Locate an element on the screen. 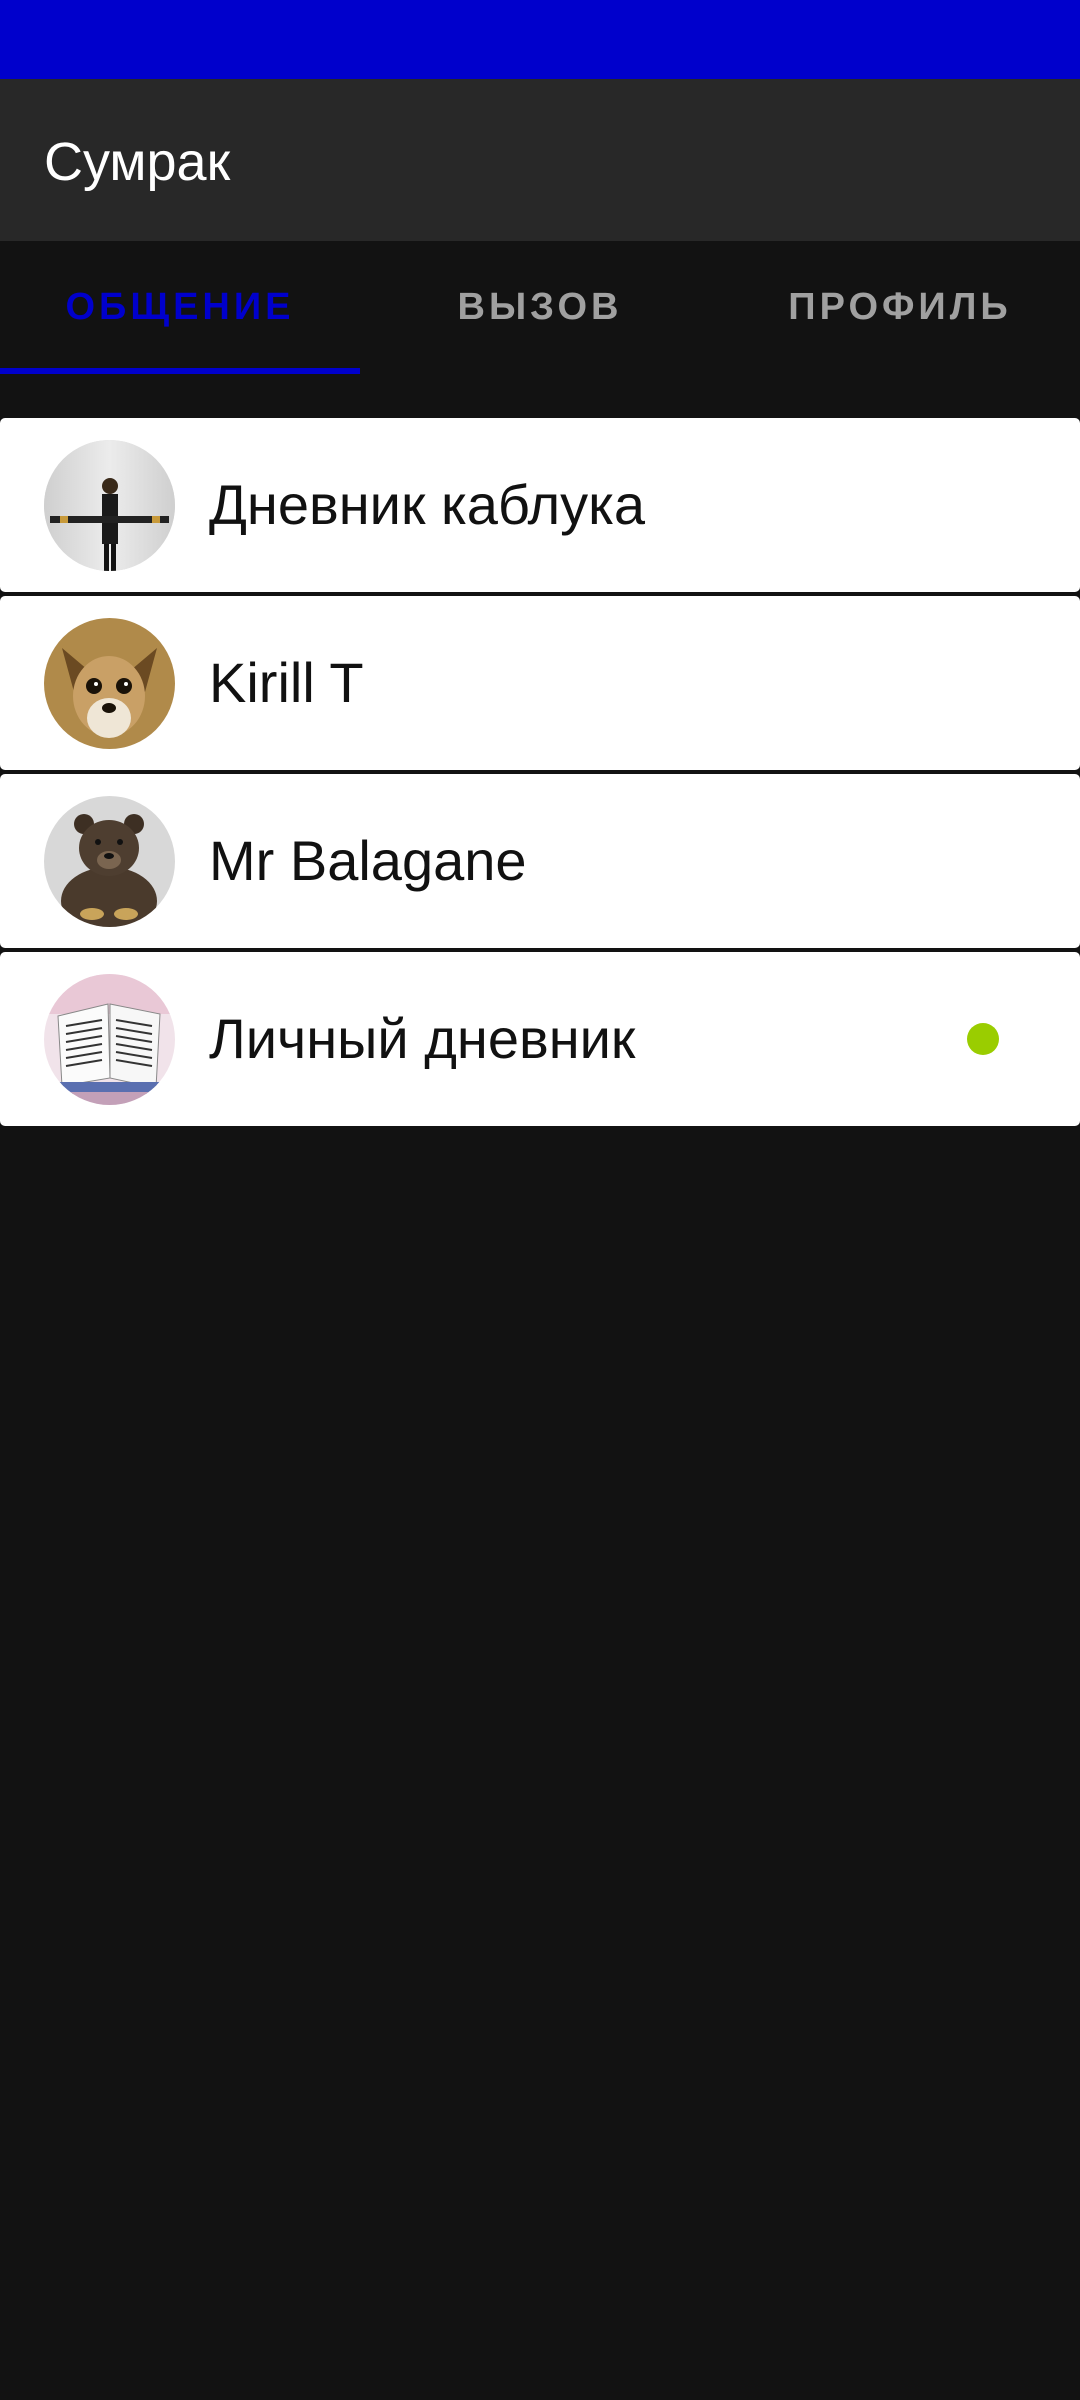 The width and height of the screenshot is (1080, 2400). tab-chats: ОБЩЕНИЕ is located at coordinates (180, 307).